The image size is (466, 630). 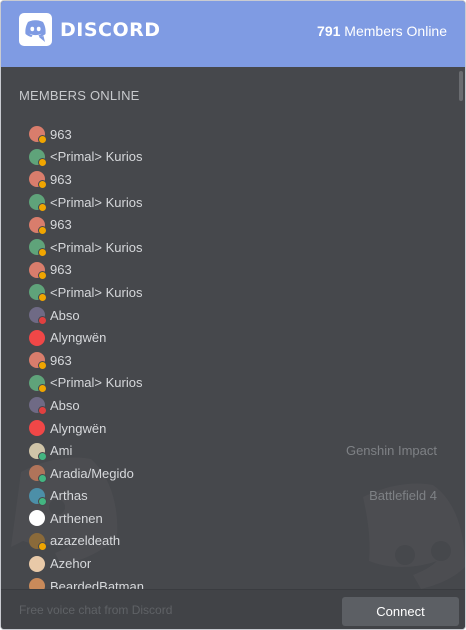 What do you see at coordinates (235, 563) in the screenshot?
I see `member-item: Azehor` at bounding box center [235, 563].